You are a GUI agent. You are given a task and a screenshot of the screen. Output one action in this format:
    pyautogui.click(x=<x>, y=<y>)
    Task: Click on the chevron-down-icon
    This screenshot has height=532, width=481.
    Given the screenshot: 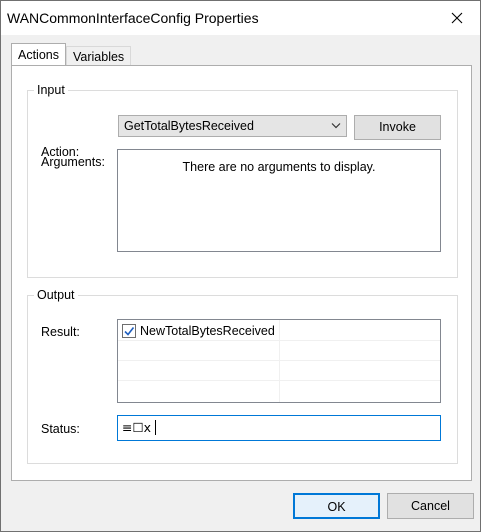 What is the action you would take?
    pyautogui.click(x=336, y=126)
    